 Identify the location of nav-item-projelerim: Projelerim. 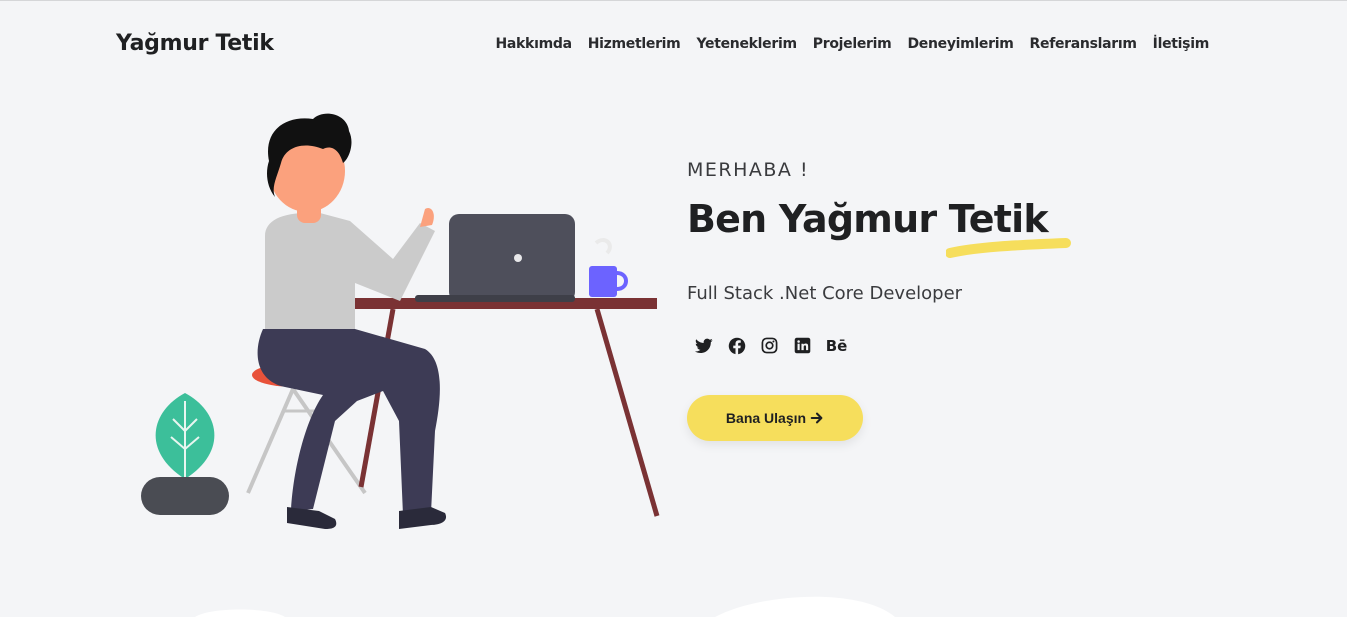
(852, 44).